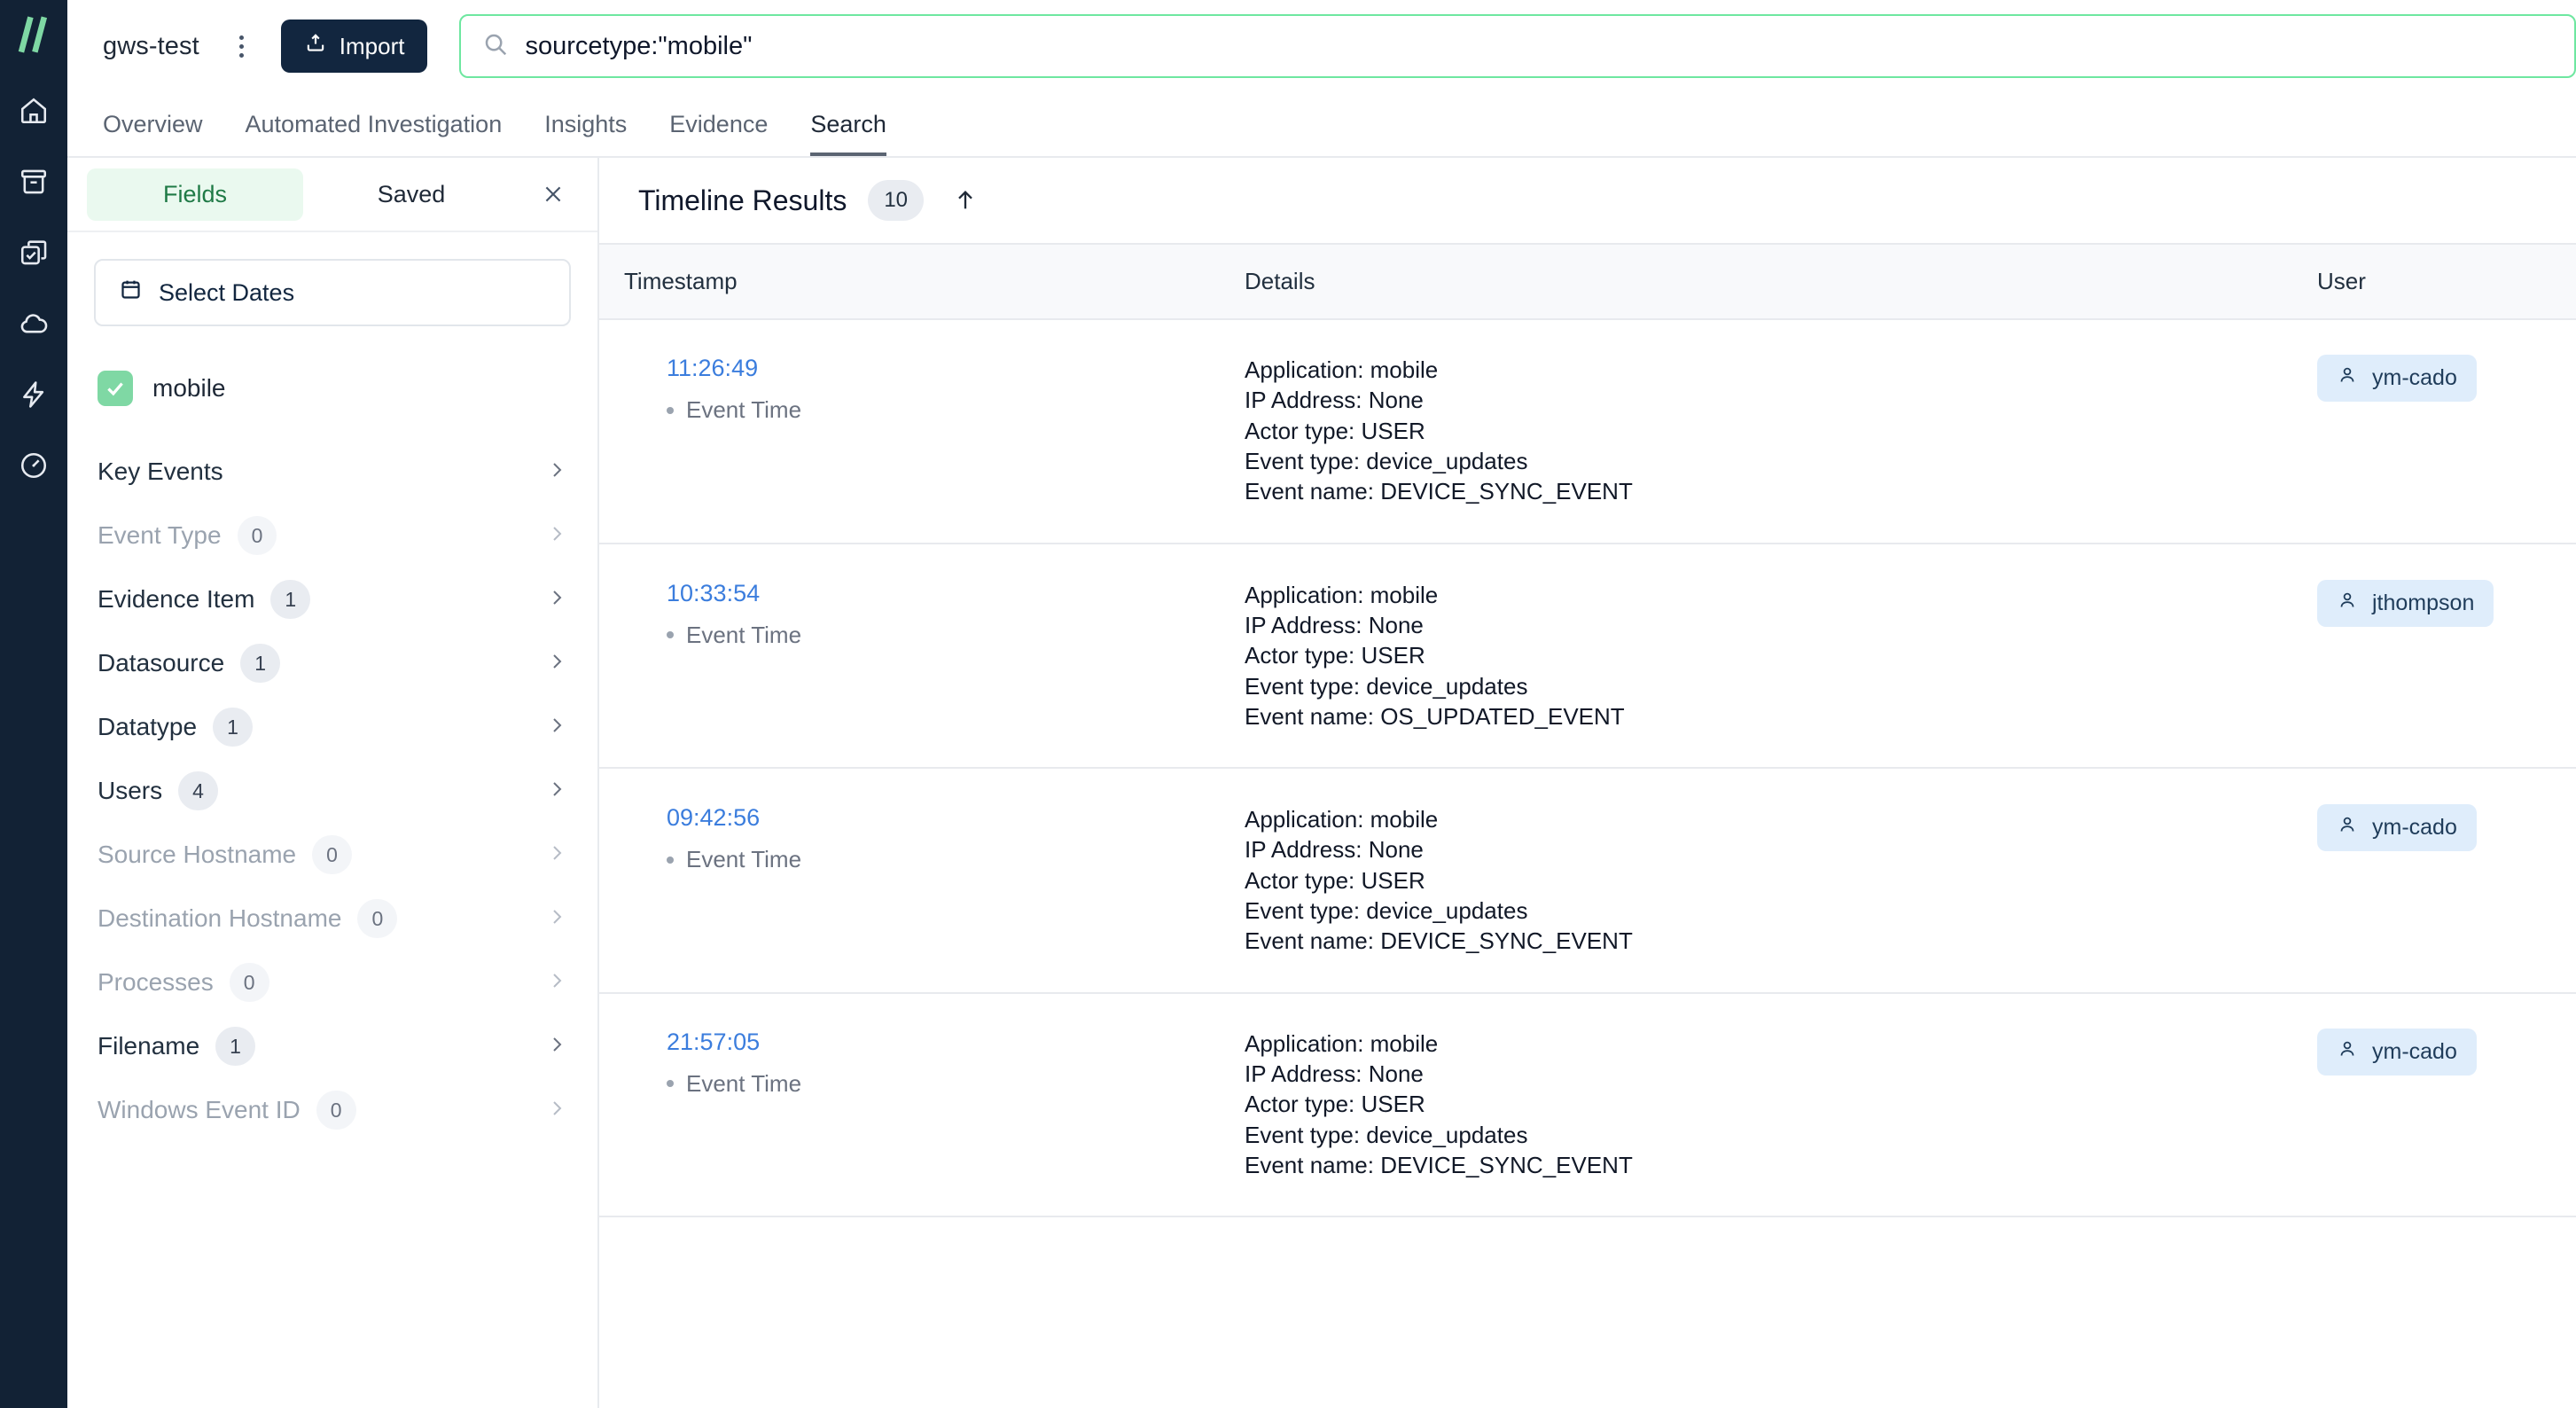 Image resolution: width=2576 pixels, height=1408 pixels. Describe the element at coordinates (33, 34) in the screenshot. I see `logo-slashes-icon` at that location.